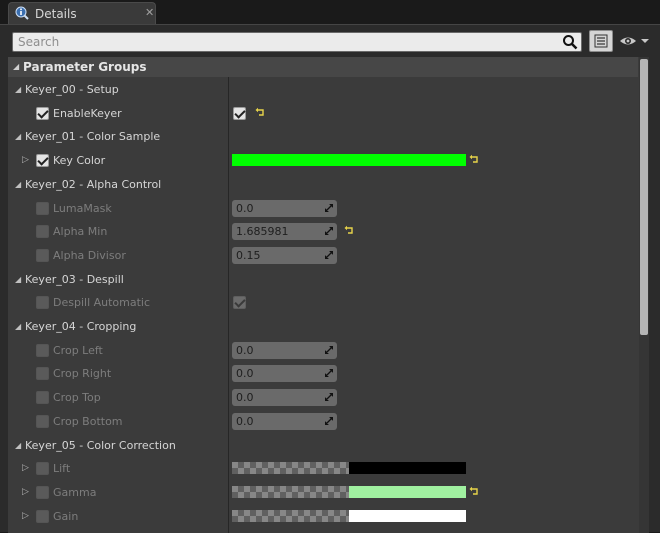 Image resolution: width=660 pixels, height=533 pixels. Describe the element at coordinates (89, 255) in the screenshot. I see `property-label: Alpha Divisor` at that location.